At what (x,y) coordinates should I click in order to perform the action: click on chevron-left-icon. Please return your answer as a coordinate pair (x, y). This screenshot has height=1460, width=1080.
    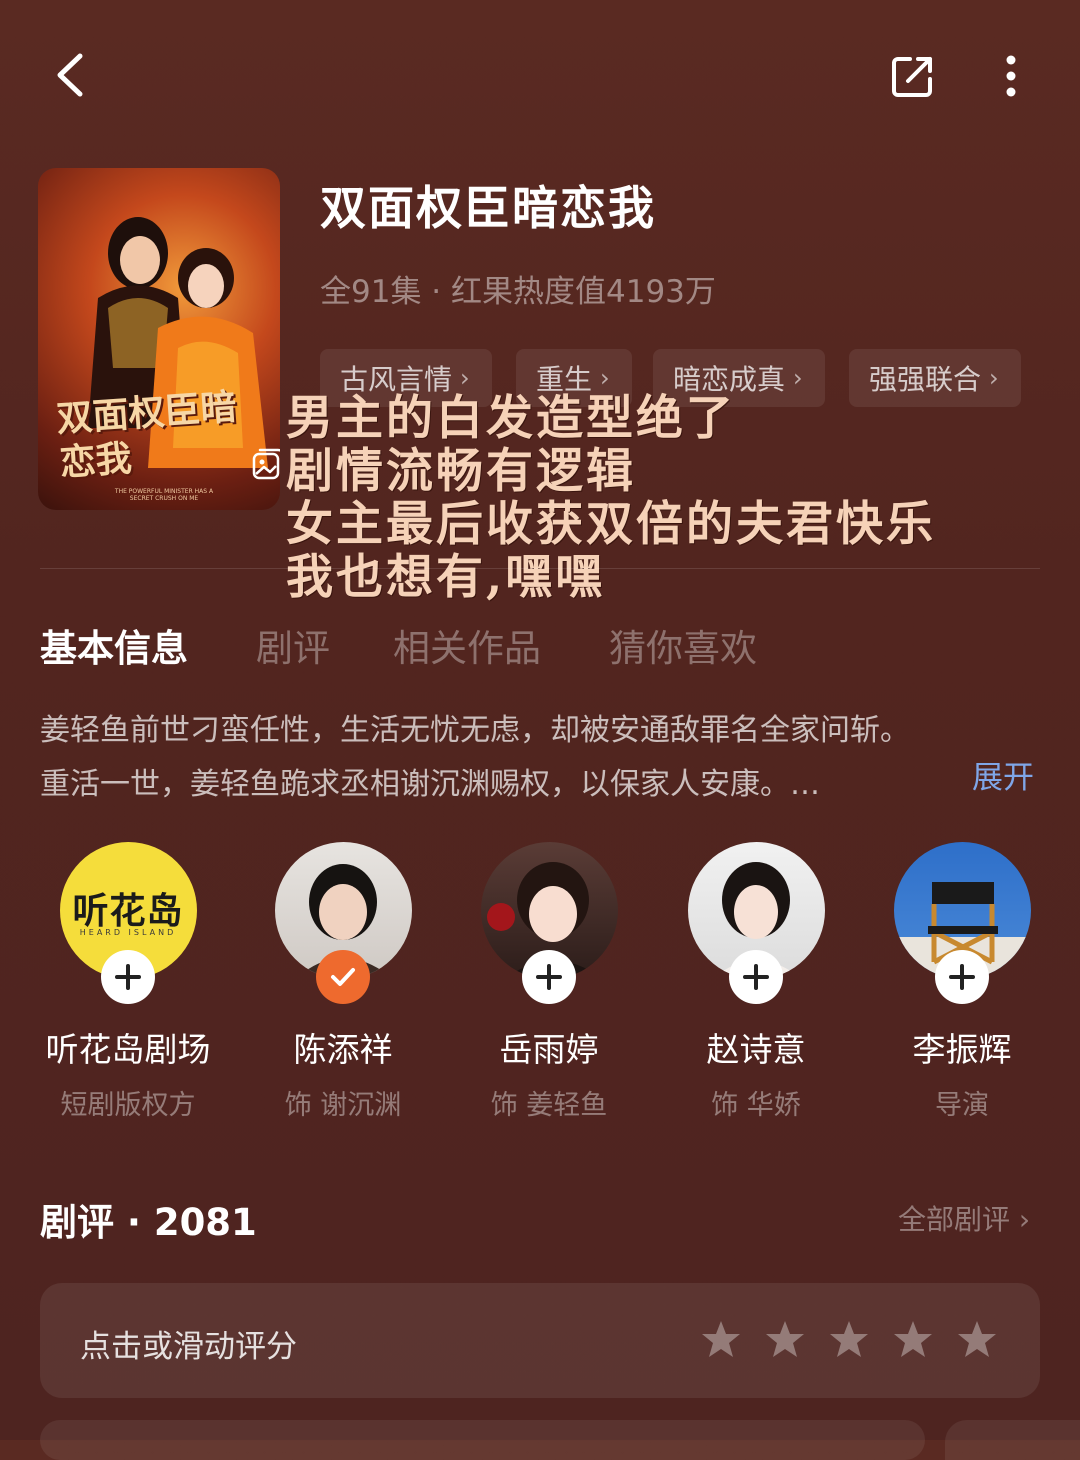
    Looking at the image, I should click on (70, 75).